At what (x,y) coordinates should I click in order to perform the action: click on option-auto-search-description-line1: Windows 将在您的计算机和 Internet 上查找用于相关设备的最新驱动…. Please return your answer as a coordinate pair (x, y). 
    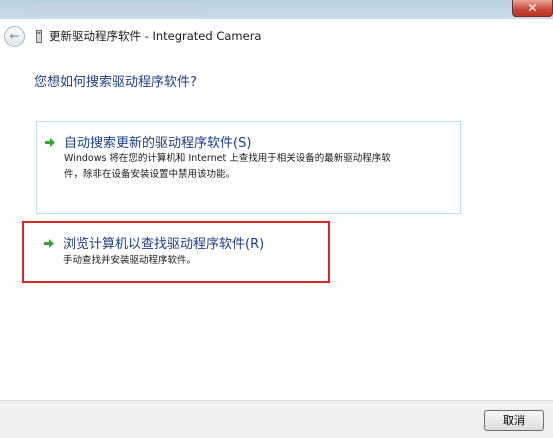
    Looking at the image, I should click on (227, 158).